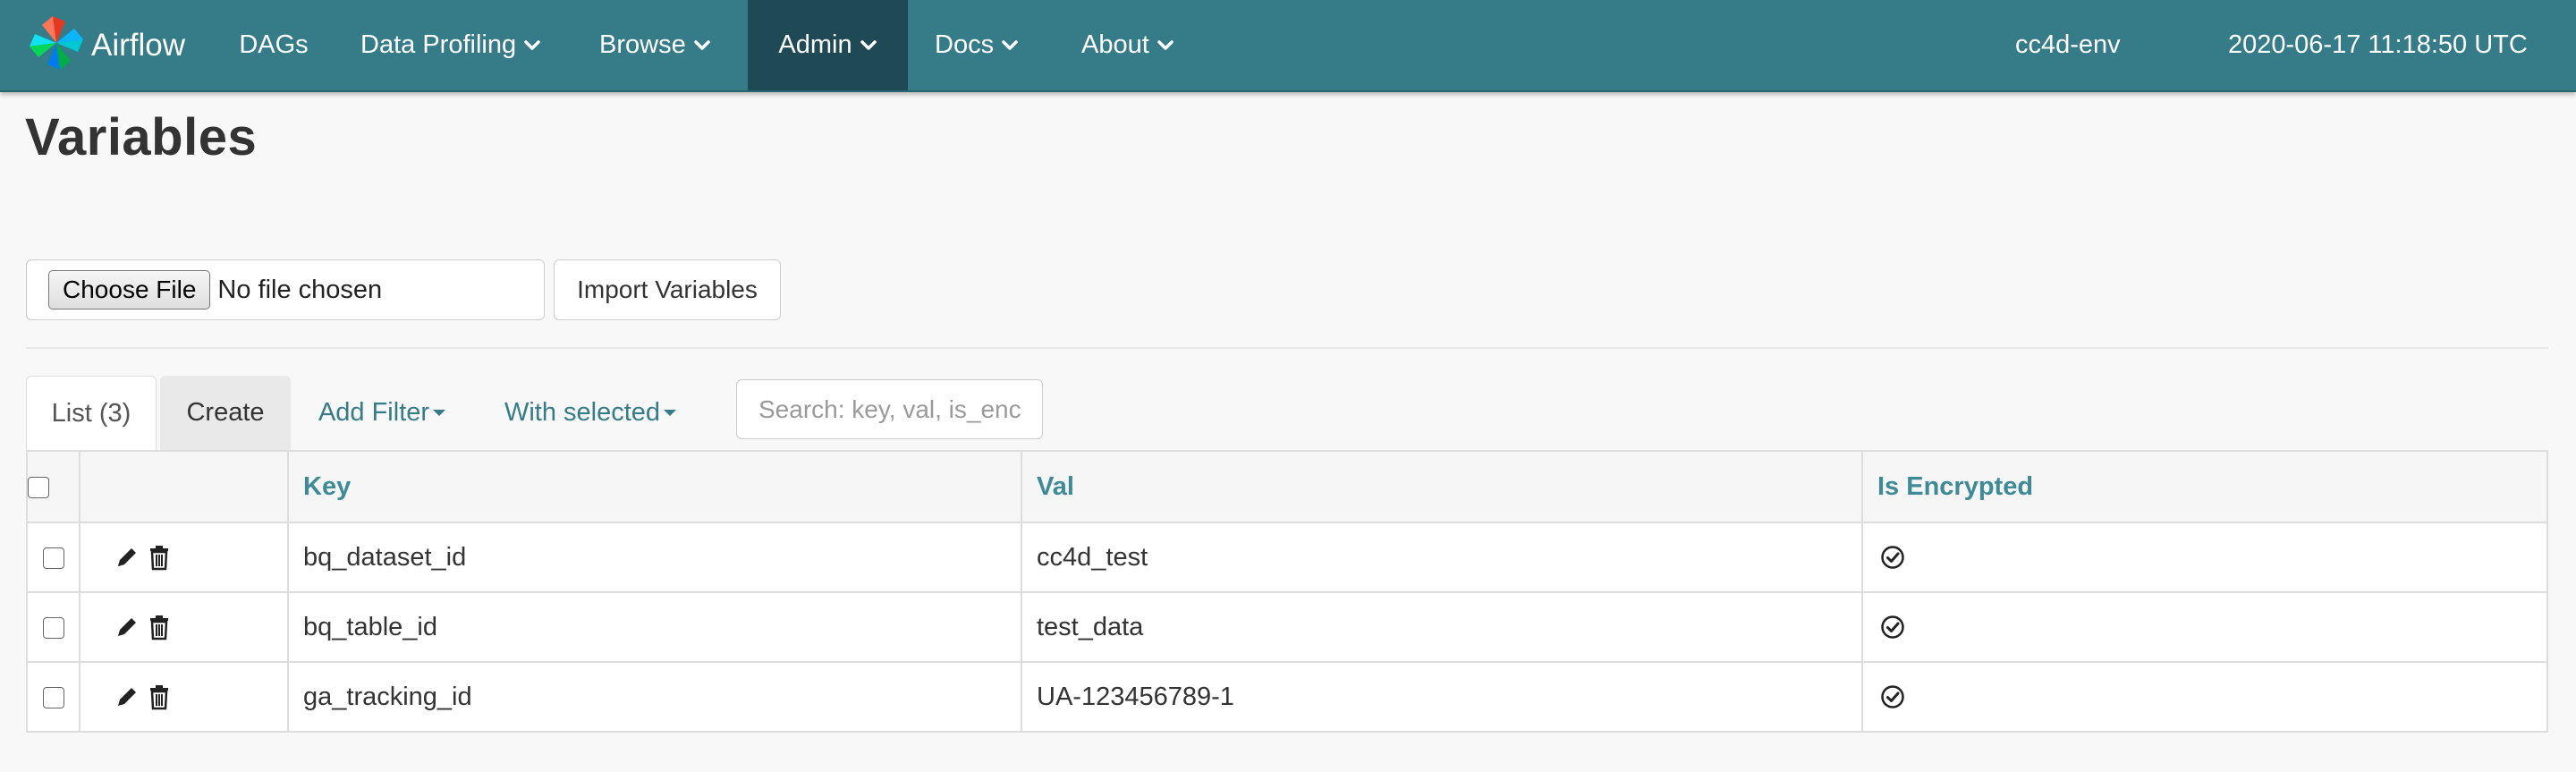 The height and width of the screenshot is (772, 2576). What do you see at coordinates (2068, 44) in the screenshot?
I see `environment-name: cc4d-env` at bounding box center [2068, 44].